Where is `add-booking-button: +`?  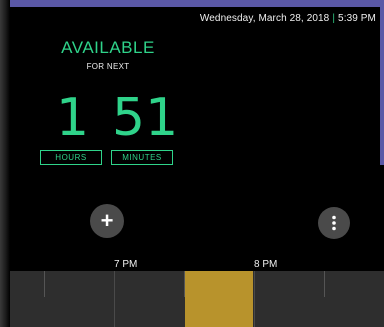
add-booking-button: + is located at coordinates (107, 221).